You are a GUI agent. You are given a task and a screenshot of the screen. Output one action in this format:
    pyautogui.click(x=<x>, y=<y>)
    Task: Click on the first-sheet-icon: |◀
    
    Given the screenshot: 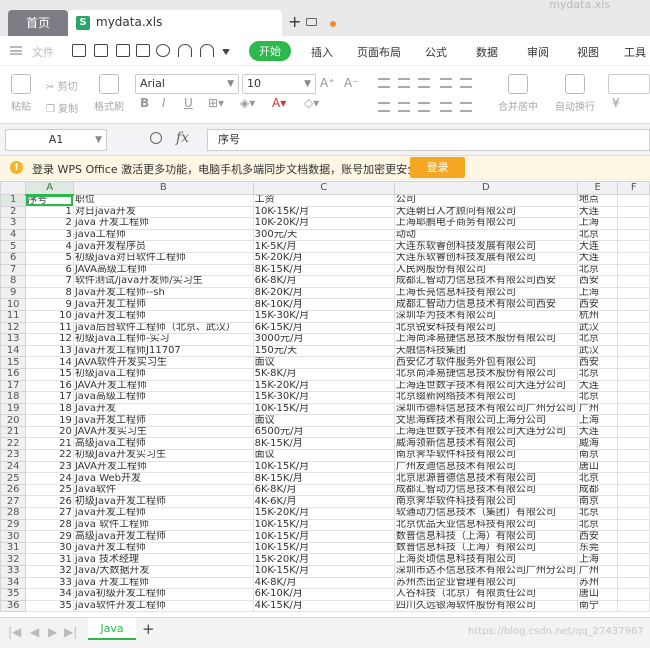 What is the action you would take?
    pyautogui.click(x=14, y=632)
    